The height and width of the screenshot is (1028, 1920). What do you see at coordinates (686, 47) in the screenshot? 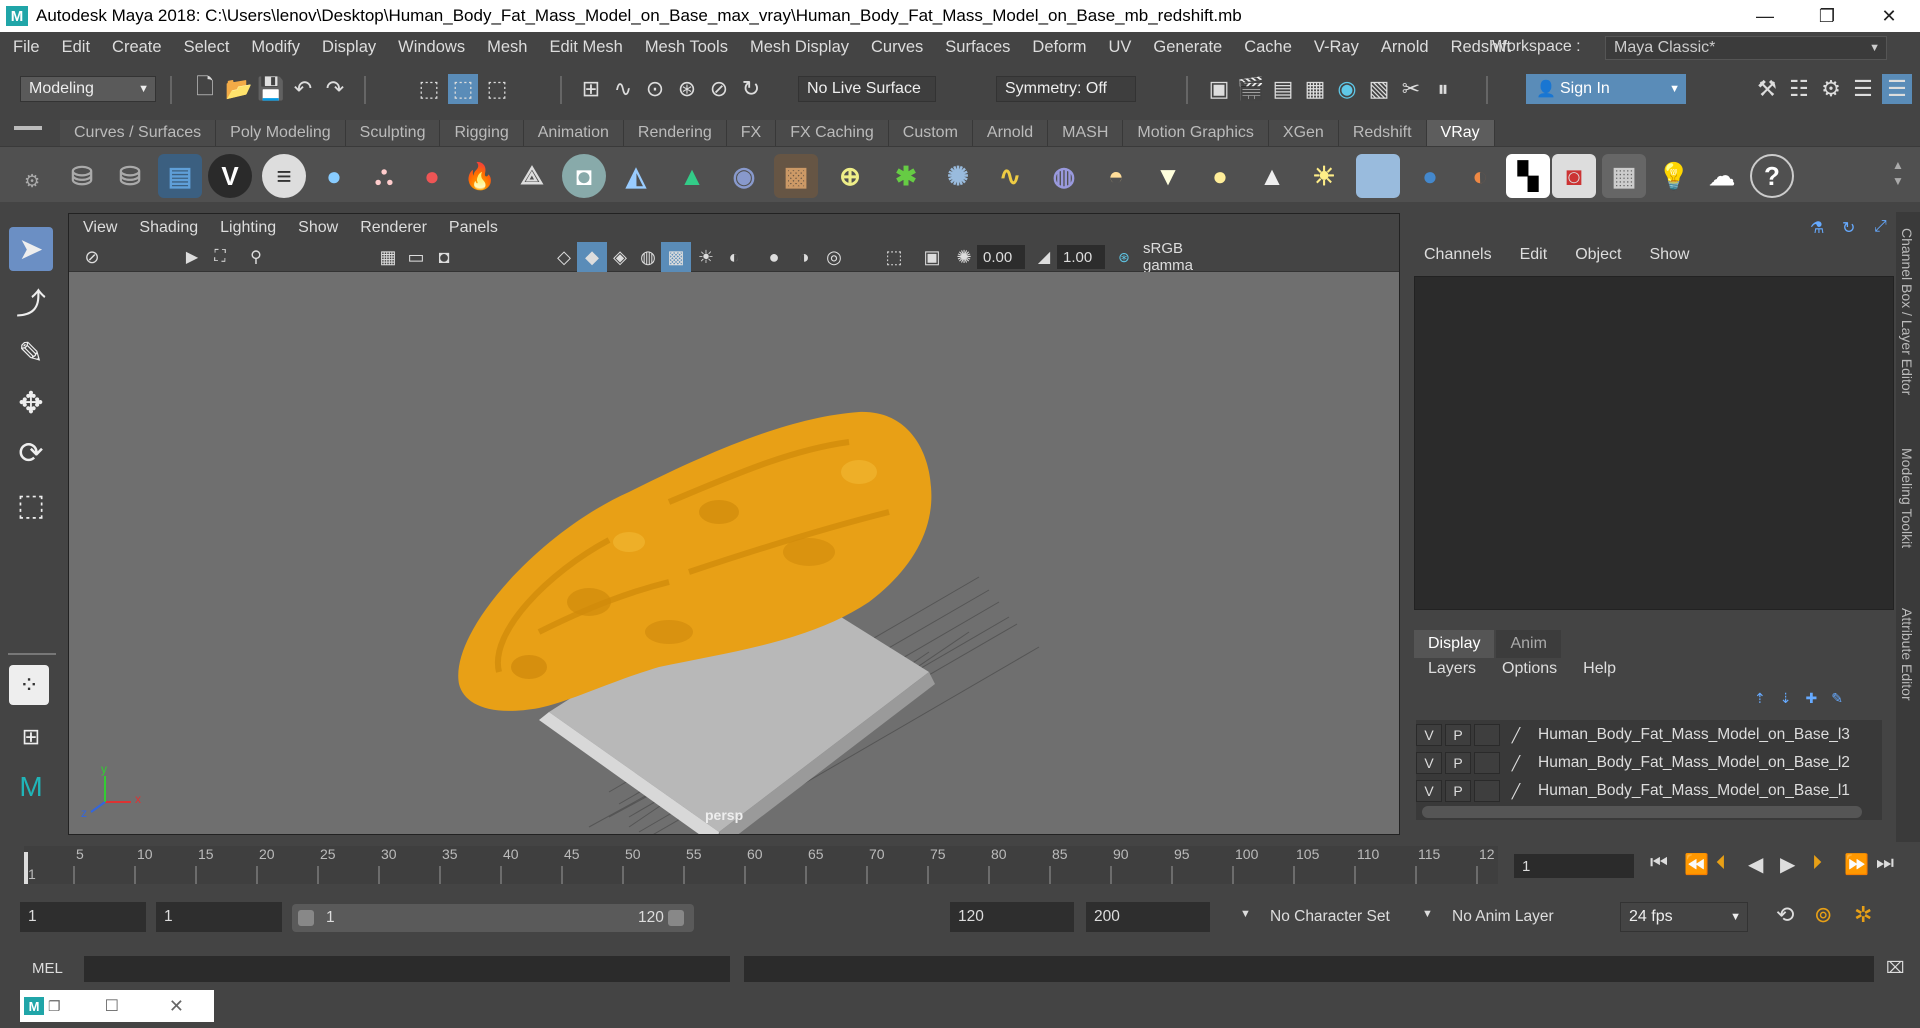
I see `menu-mesh-tools: Mesh Tools` at bounding box center [686, 47].